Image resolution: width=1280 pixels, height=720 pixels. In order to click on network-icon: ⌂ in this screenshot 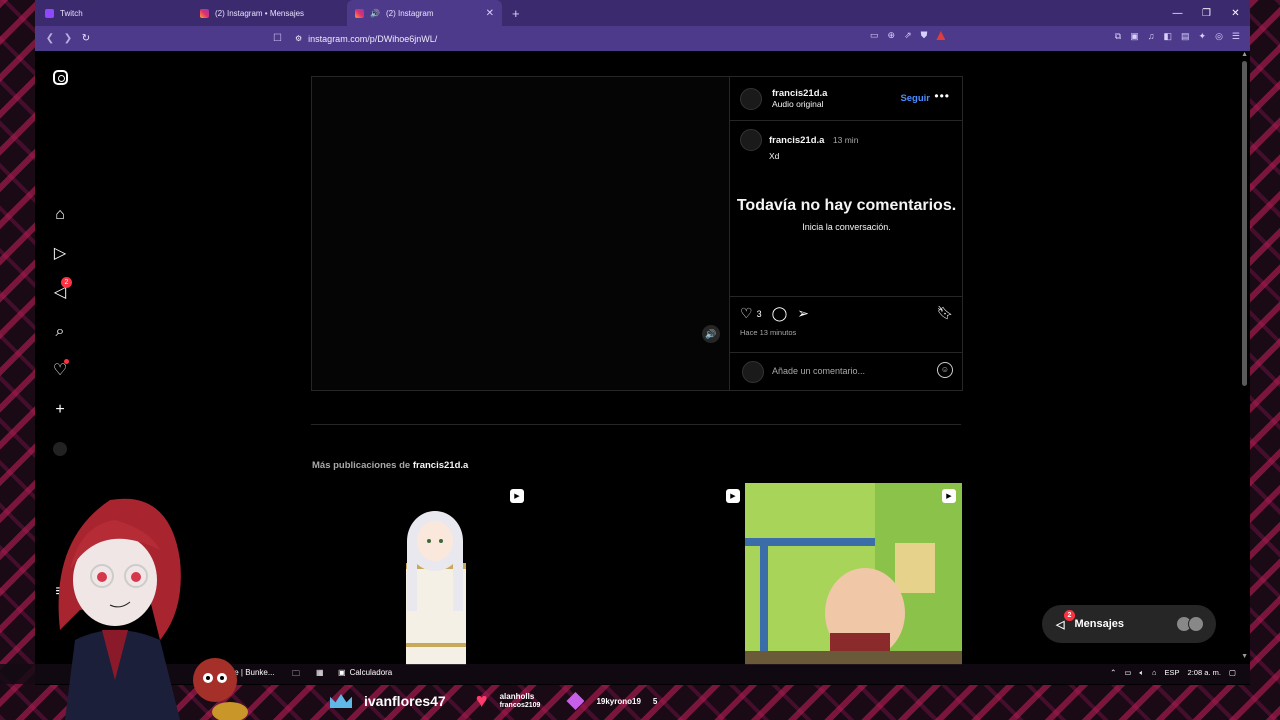, I will do `click(1154, 673)`.